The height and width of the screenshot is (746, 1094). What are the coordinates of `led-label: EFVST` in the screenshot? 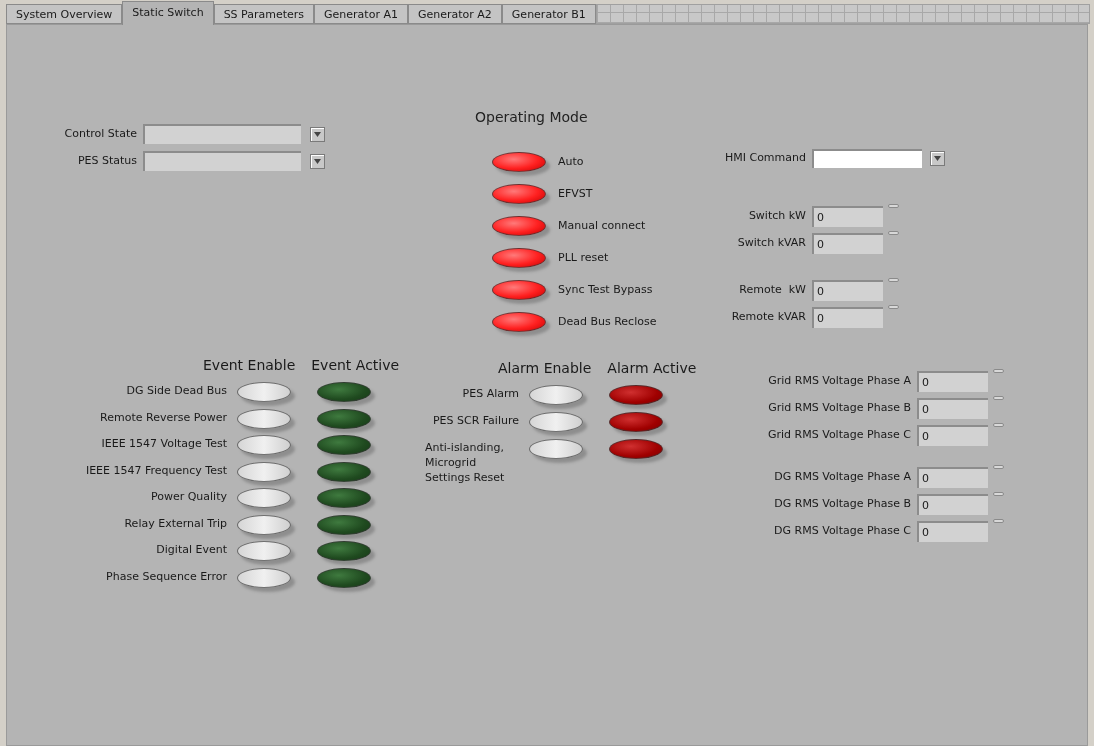 It's located at (575, 193).